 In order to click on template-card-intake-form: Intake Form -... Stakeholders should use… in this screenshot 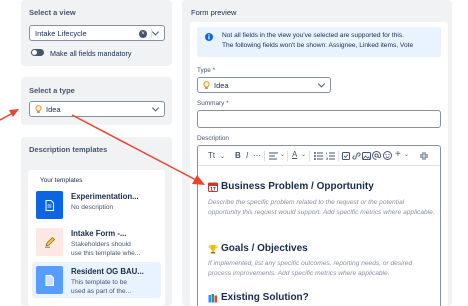, I will do `click(96, 242)`.